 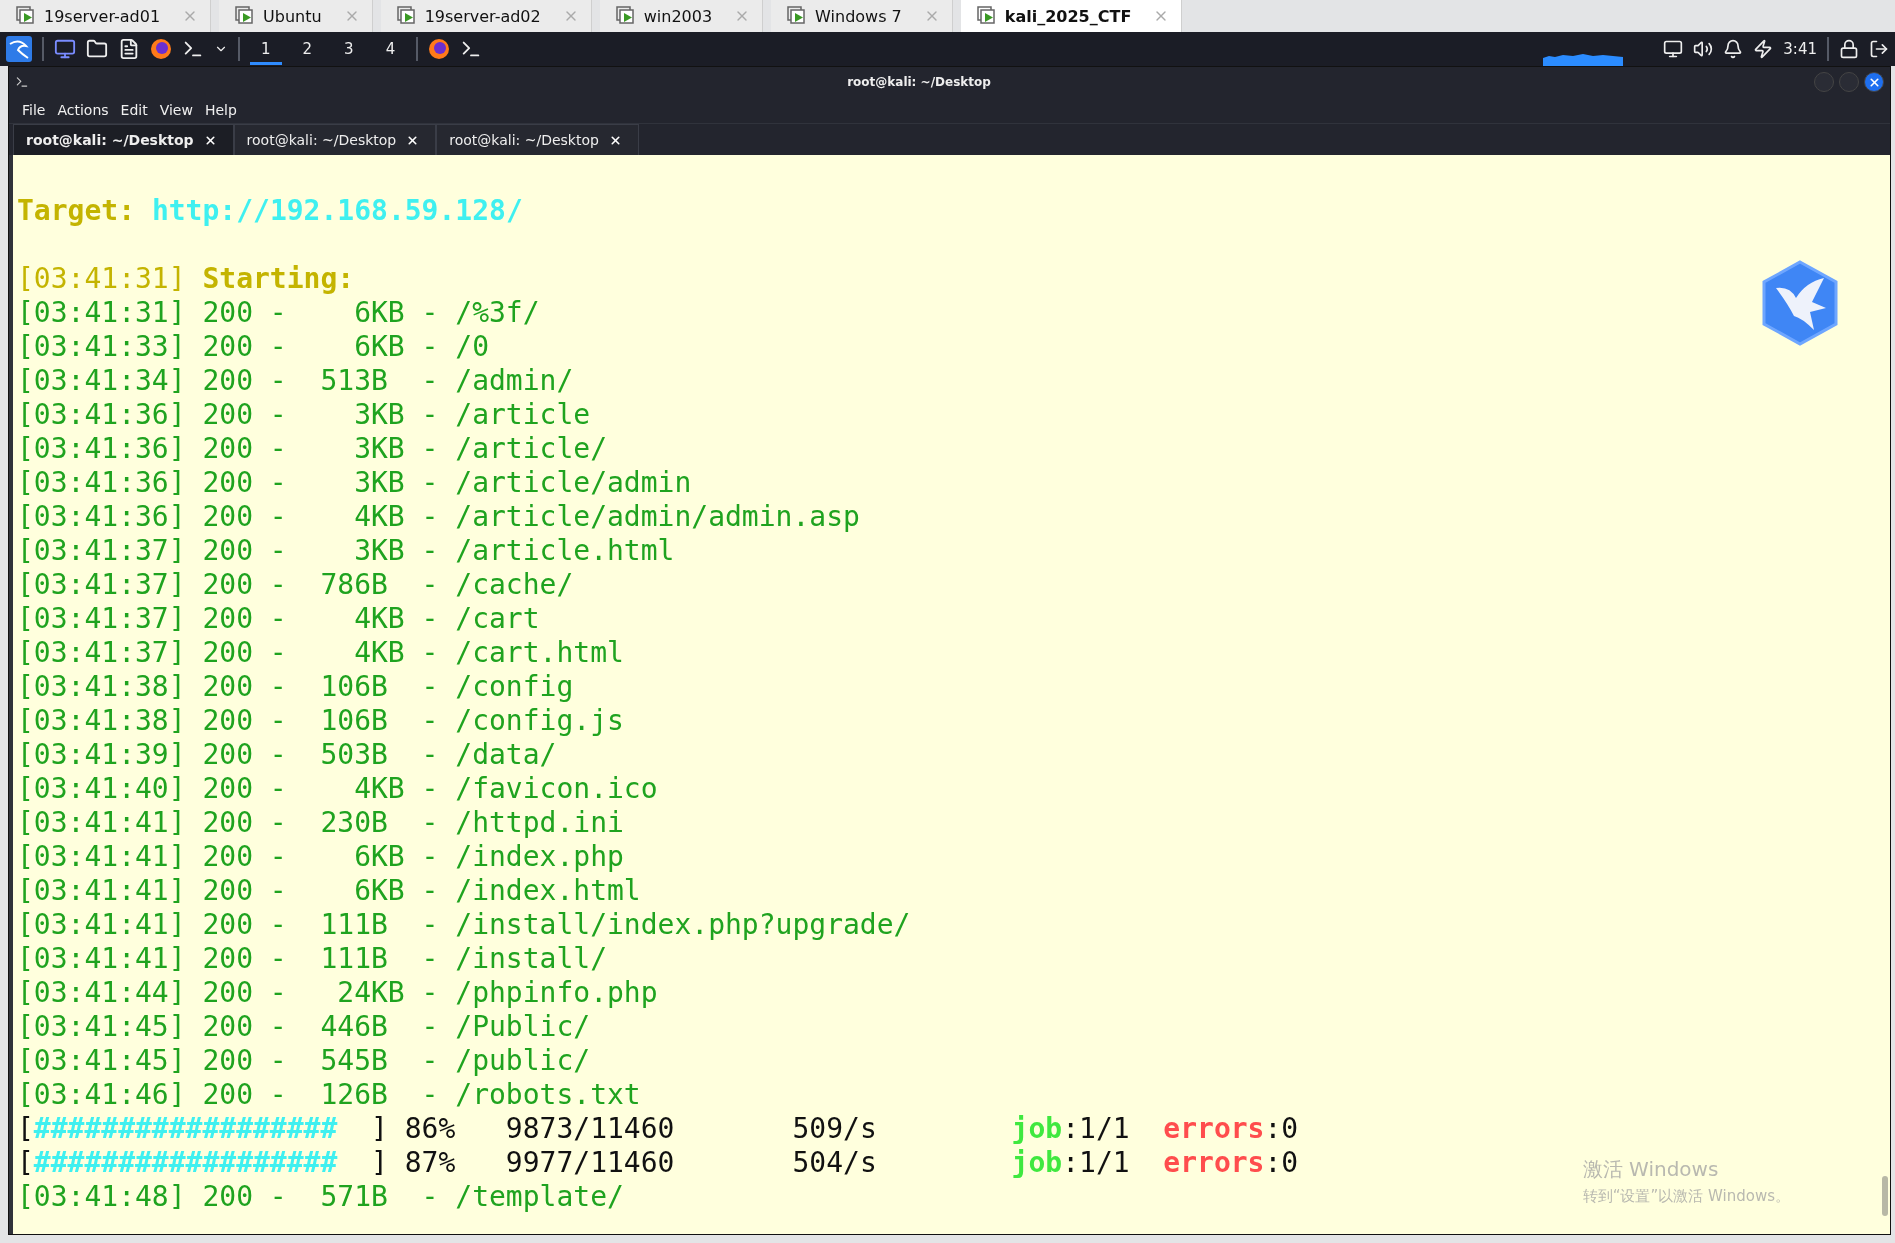 What do you see at coordinates (1071, 16) in the screenshot?
I see `vm-tab: kali_2025_CTF` at bounding box center [1071, 16].